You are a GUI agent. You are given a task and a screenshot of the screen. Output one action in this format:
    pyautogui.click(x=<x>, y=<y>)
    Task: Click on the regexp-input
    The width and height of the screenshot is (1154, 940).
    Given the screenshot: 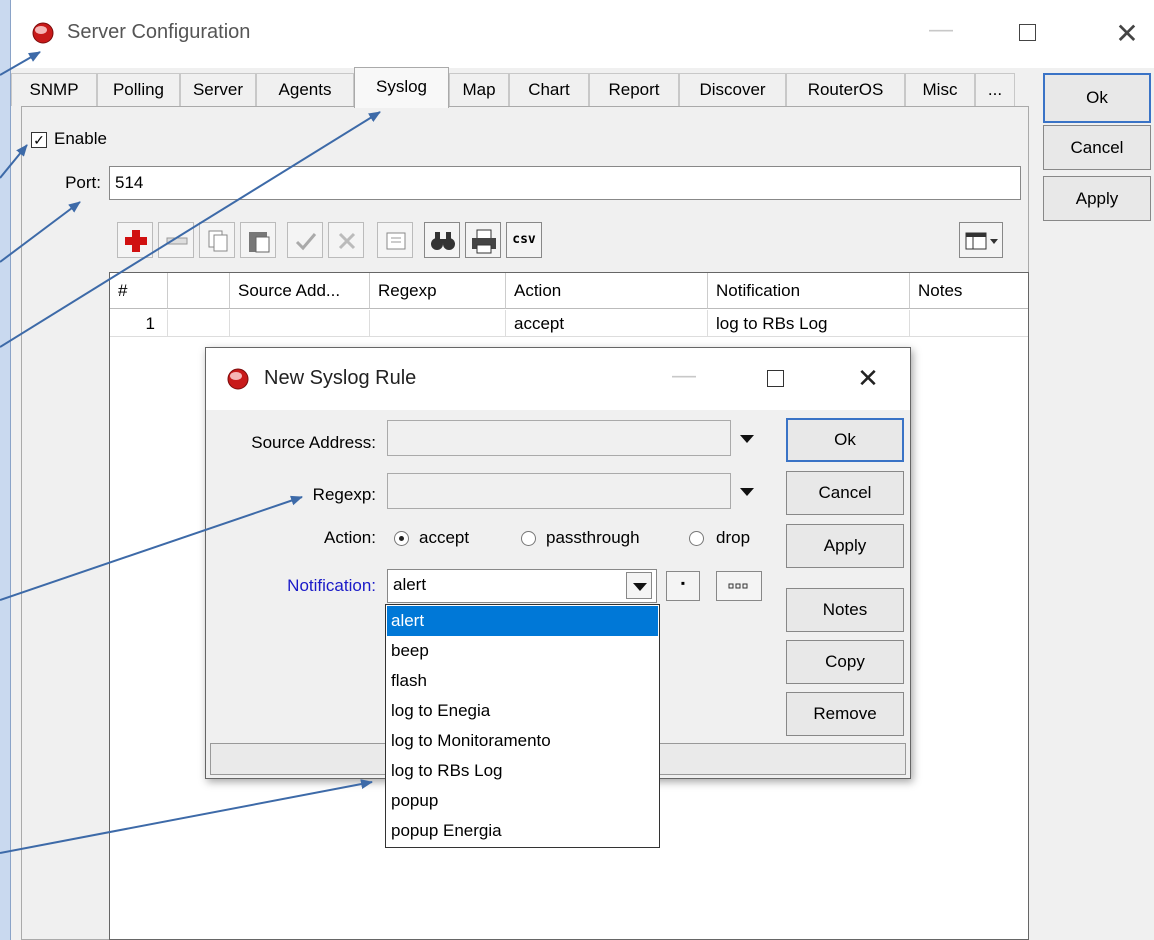 What is the action you would take?
    pyautogui.click(x=559, y=491)
    